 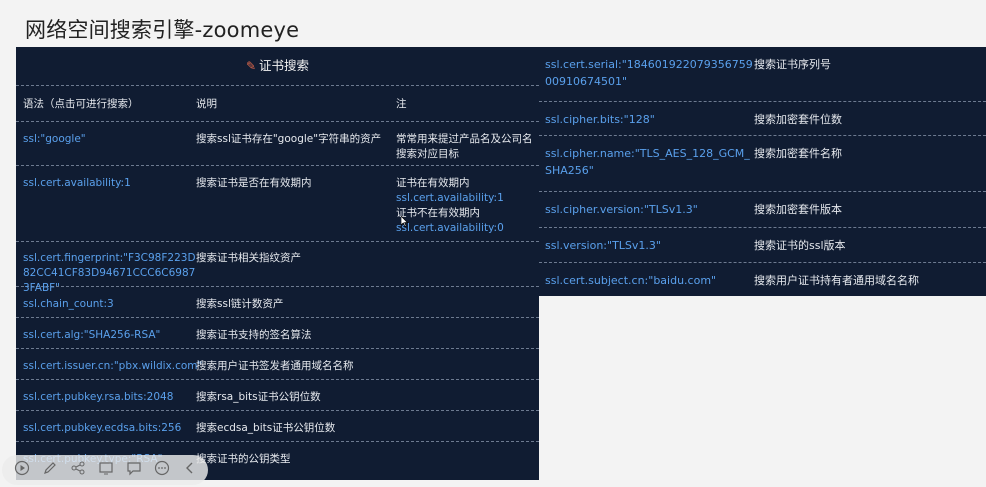 What do you see at coordinates (284, 65) in the screenshot?
I see `table-heading-label: 证书搜索` at bounding box center [284, 65].